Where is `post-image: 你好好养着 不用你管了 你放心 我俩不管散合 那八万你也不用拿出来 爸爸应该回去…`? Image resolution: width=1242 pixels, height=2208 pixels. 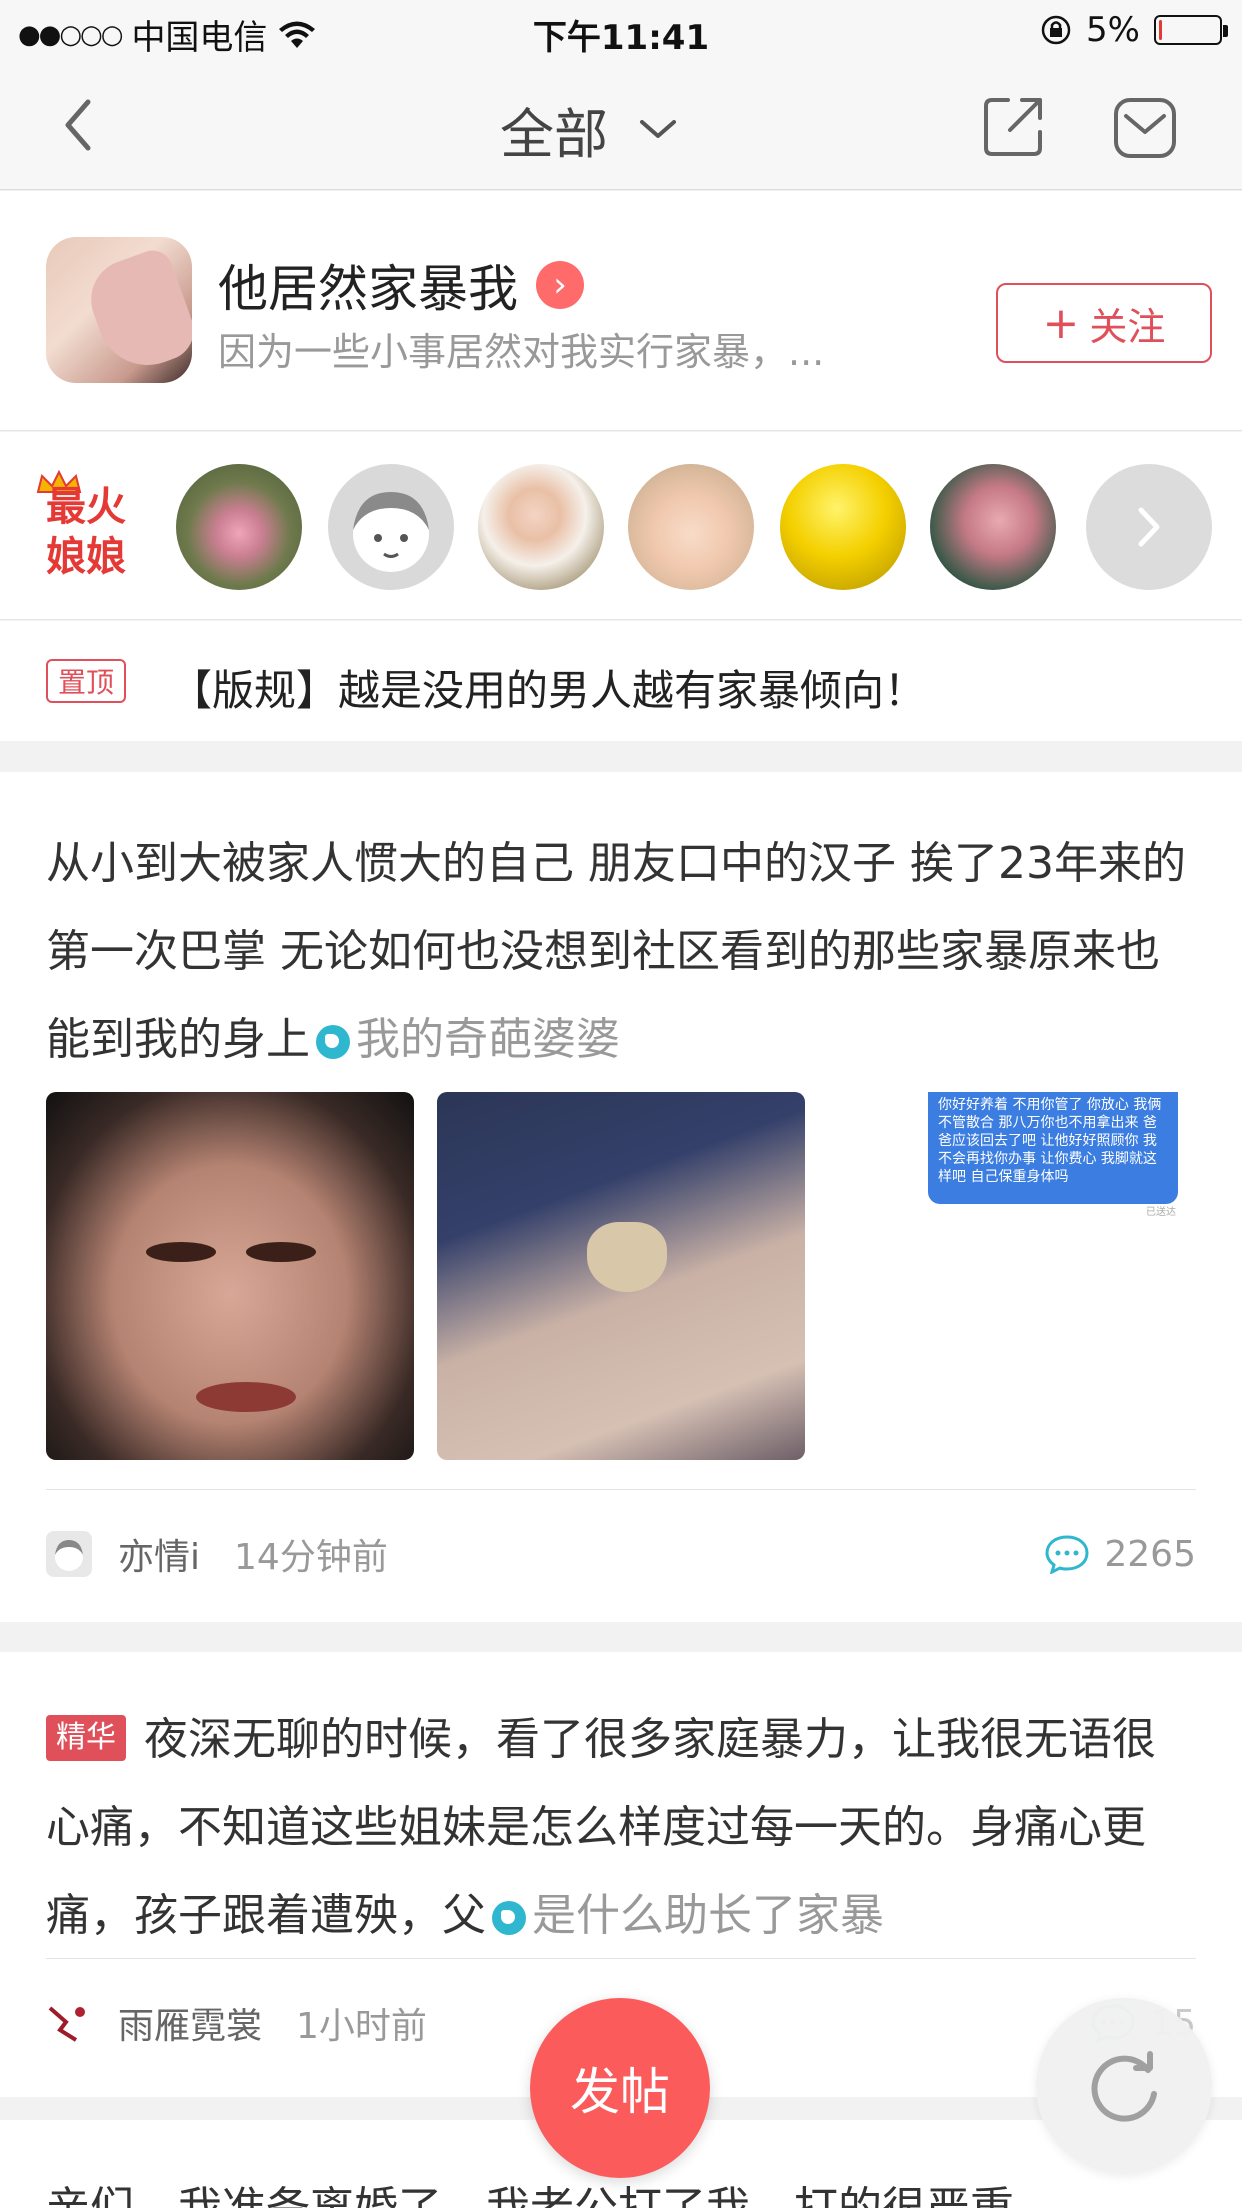
post-image: 你好好养着 不用你管了 你放心 我俩不管散合 那八万你也不用拿出来 爸爸应该回去… is located at coordinates (1054, 1155).